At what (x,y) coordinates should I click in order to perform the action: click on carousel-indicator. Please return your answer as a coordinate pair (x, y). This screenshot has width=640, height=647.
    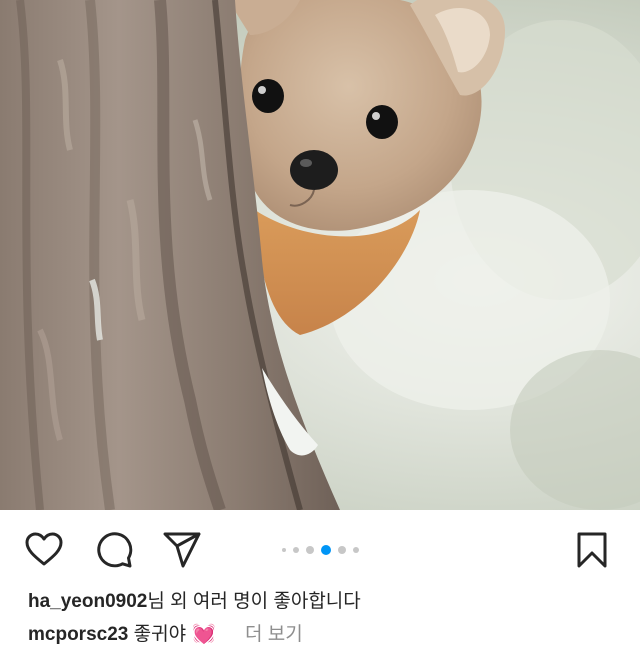
    Looking at the image, I should click on (320, 550).